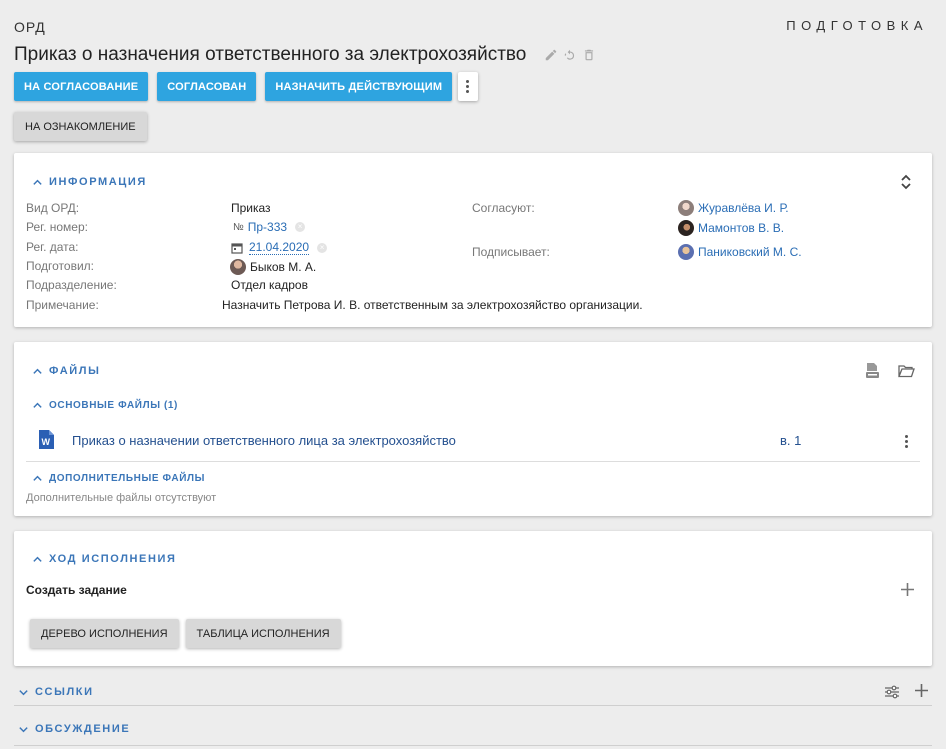  Describe the element at coordinates (238, 227) in the screenshot. I see `number-sign: №` at that location.